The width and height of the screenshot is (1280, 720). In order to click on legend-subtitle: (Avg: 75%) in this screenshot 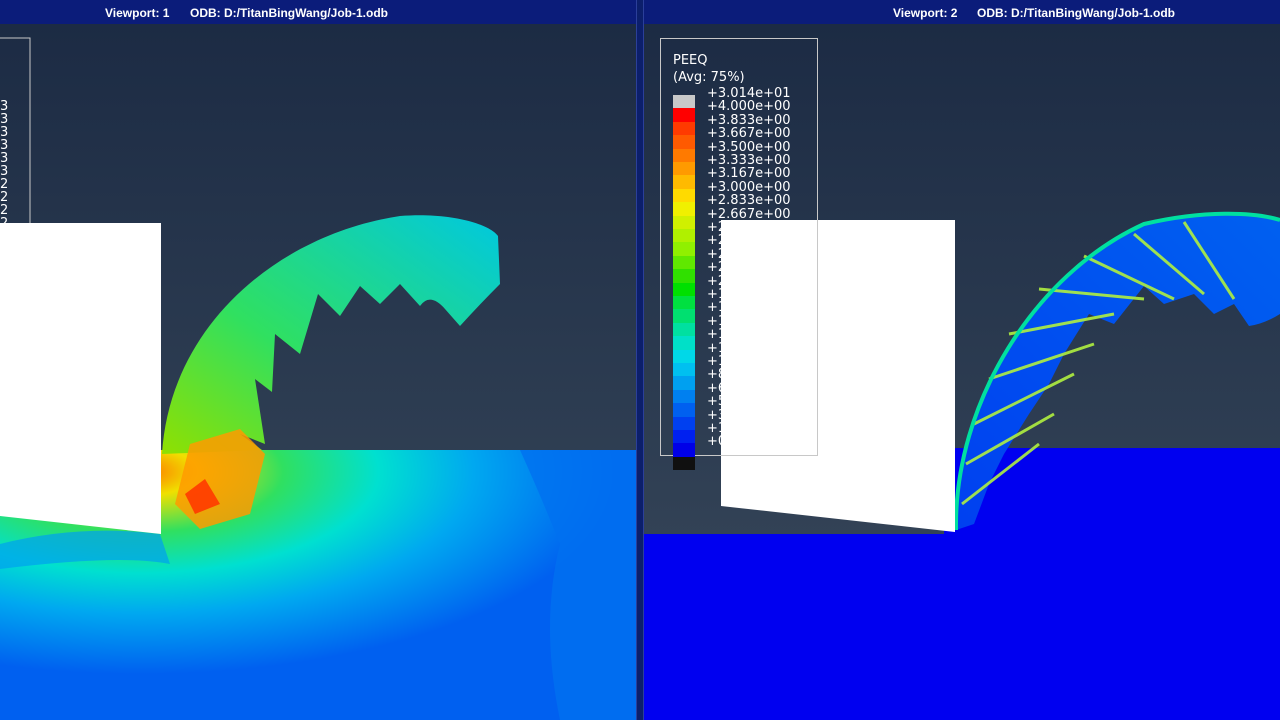, I will do `click(709, 77)`.